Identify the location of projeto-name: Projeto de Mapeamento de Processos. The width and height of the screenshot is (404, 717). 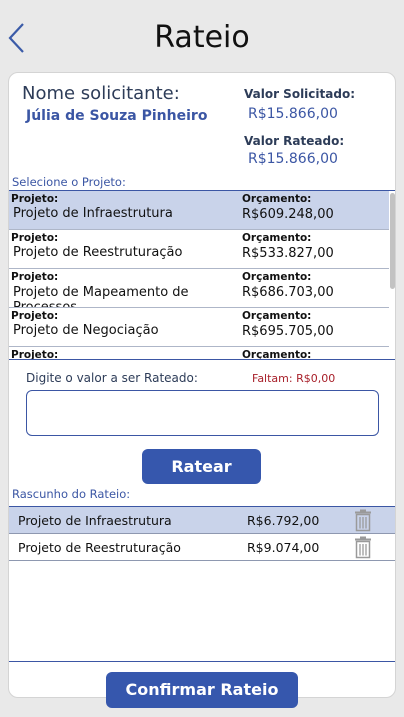
(101, 296).